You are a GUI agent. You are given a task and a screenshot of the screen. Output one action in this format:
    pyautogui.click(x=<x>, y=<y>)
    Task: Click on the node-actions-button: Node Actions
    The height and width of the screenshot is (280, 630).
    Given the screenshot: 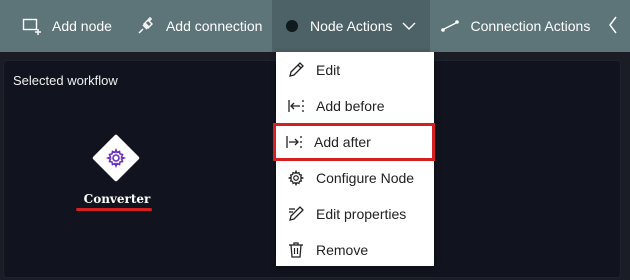 What is the action you would take?
    pyautogui.click(x=351, y=26)
    